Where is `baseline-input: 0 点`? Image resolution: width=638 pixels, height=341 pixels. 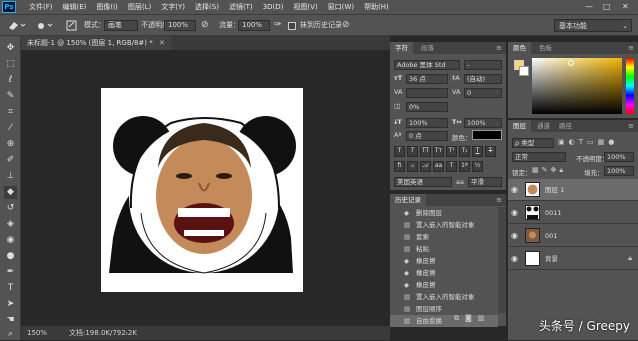 baseline-input: 0 点 is located at coordinates (427, 136).